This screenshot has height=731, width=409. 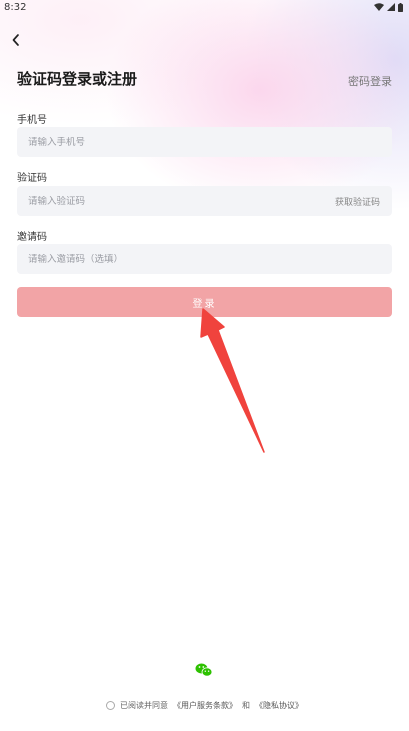 I want to click on annotation-arrow, so click(x=232, y=380).